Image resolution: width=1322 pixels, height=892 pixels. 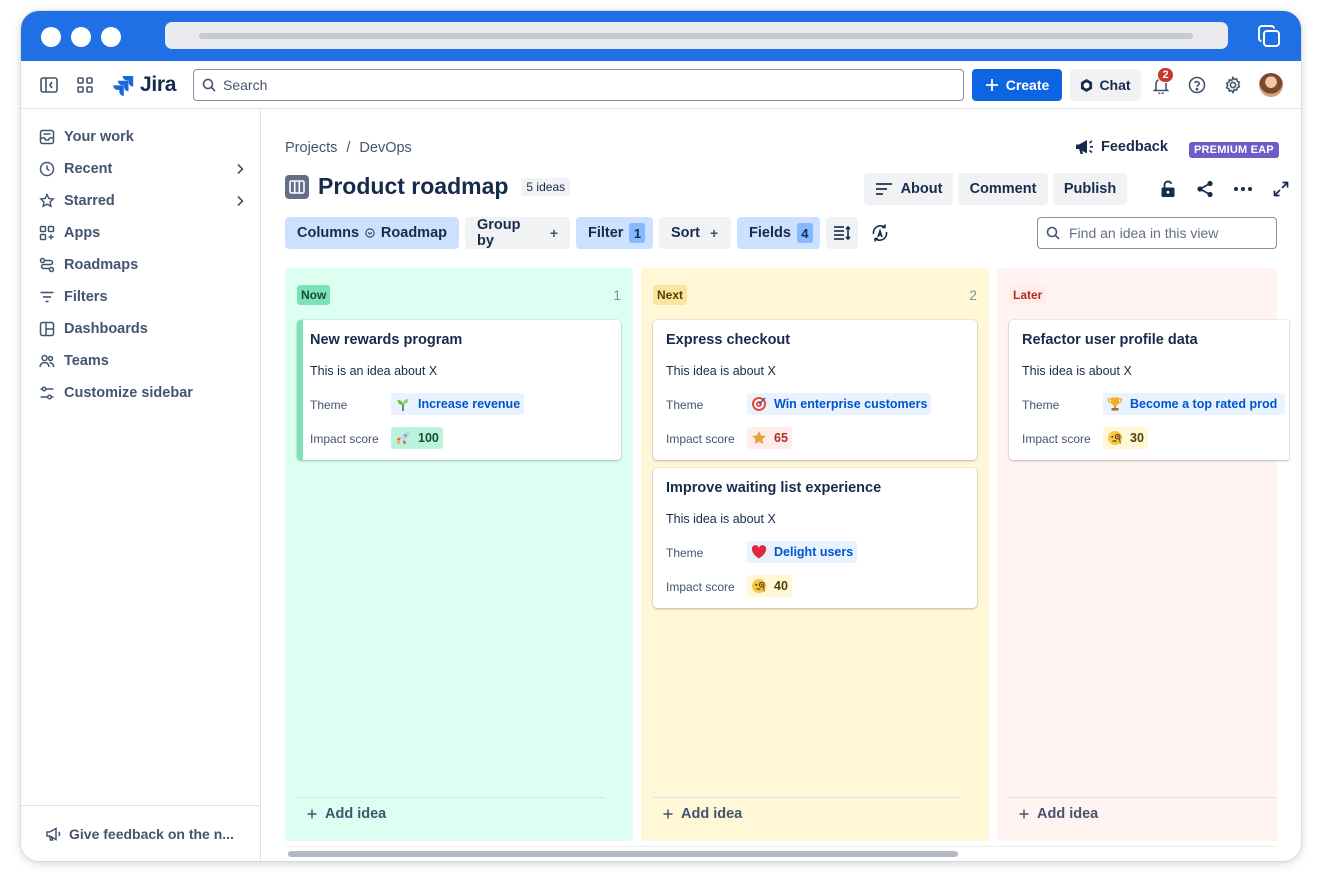 What do you see at coordinates (802, 552) in the screenshot?
I see `theme-chip: Delight users` at bounding box center [802, 552].